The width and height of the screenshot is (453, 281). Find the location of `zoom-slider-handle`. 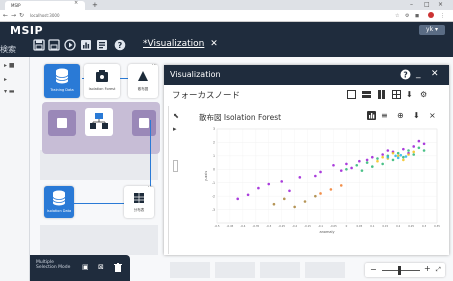

zoom-slider-handle is located at coordinates (399, 270).